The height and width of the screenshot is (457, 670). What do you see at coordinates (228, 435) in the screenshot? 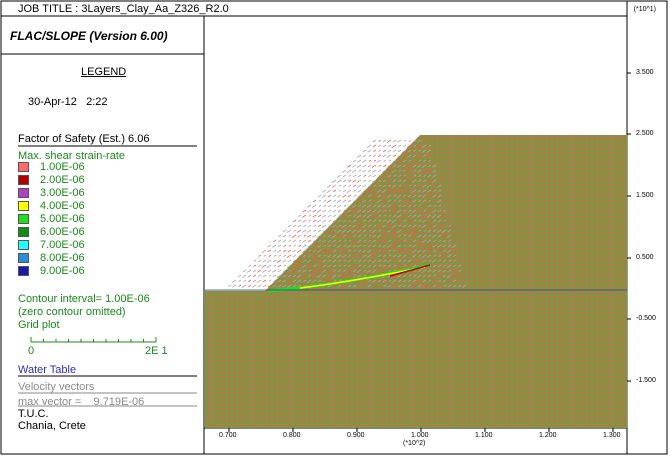
I see `x-tick-label: 0.700` at bounding box center [228, 435].